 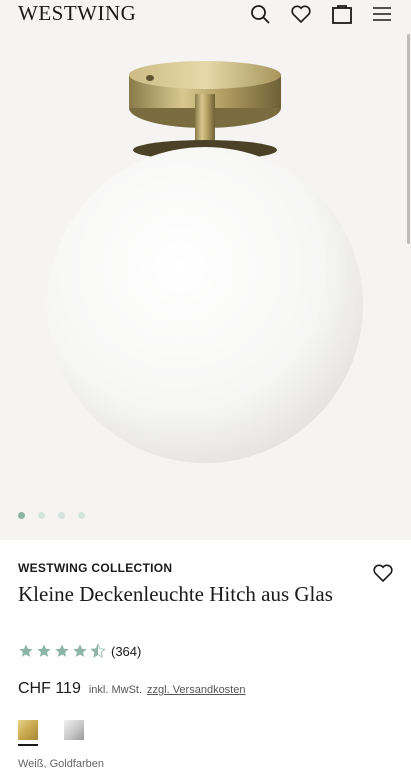 What do you see at coordinates (74, 730) in the screenshot?
I see `swatch-silver` at bounding box center [74, 730].